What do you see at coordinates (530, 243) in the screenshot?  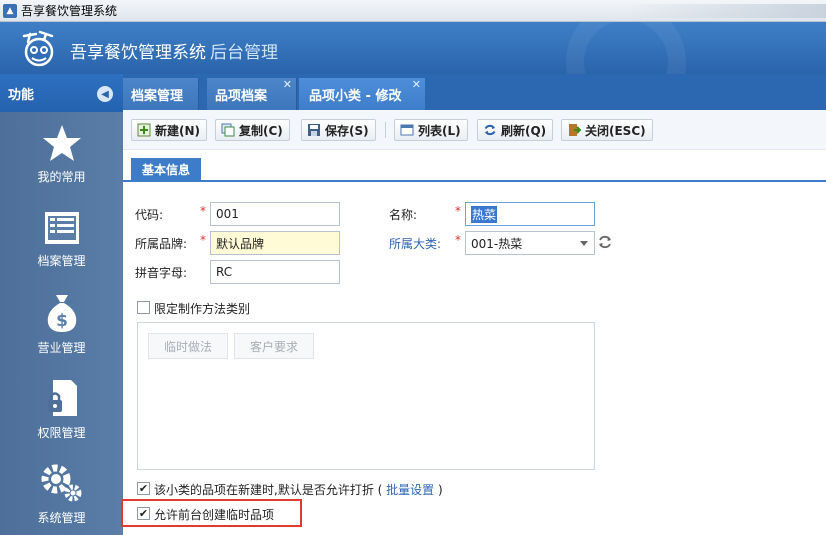 I see `category-dropdown: 001-热菜` at bounding box center [530, 243].